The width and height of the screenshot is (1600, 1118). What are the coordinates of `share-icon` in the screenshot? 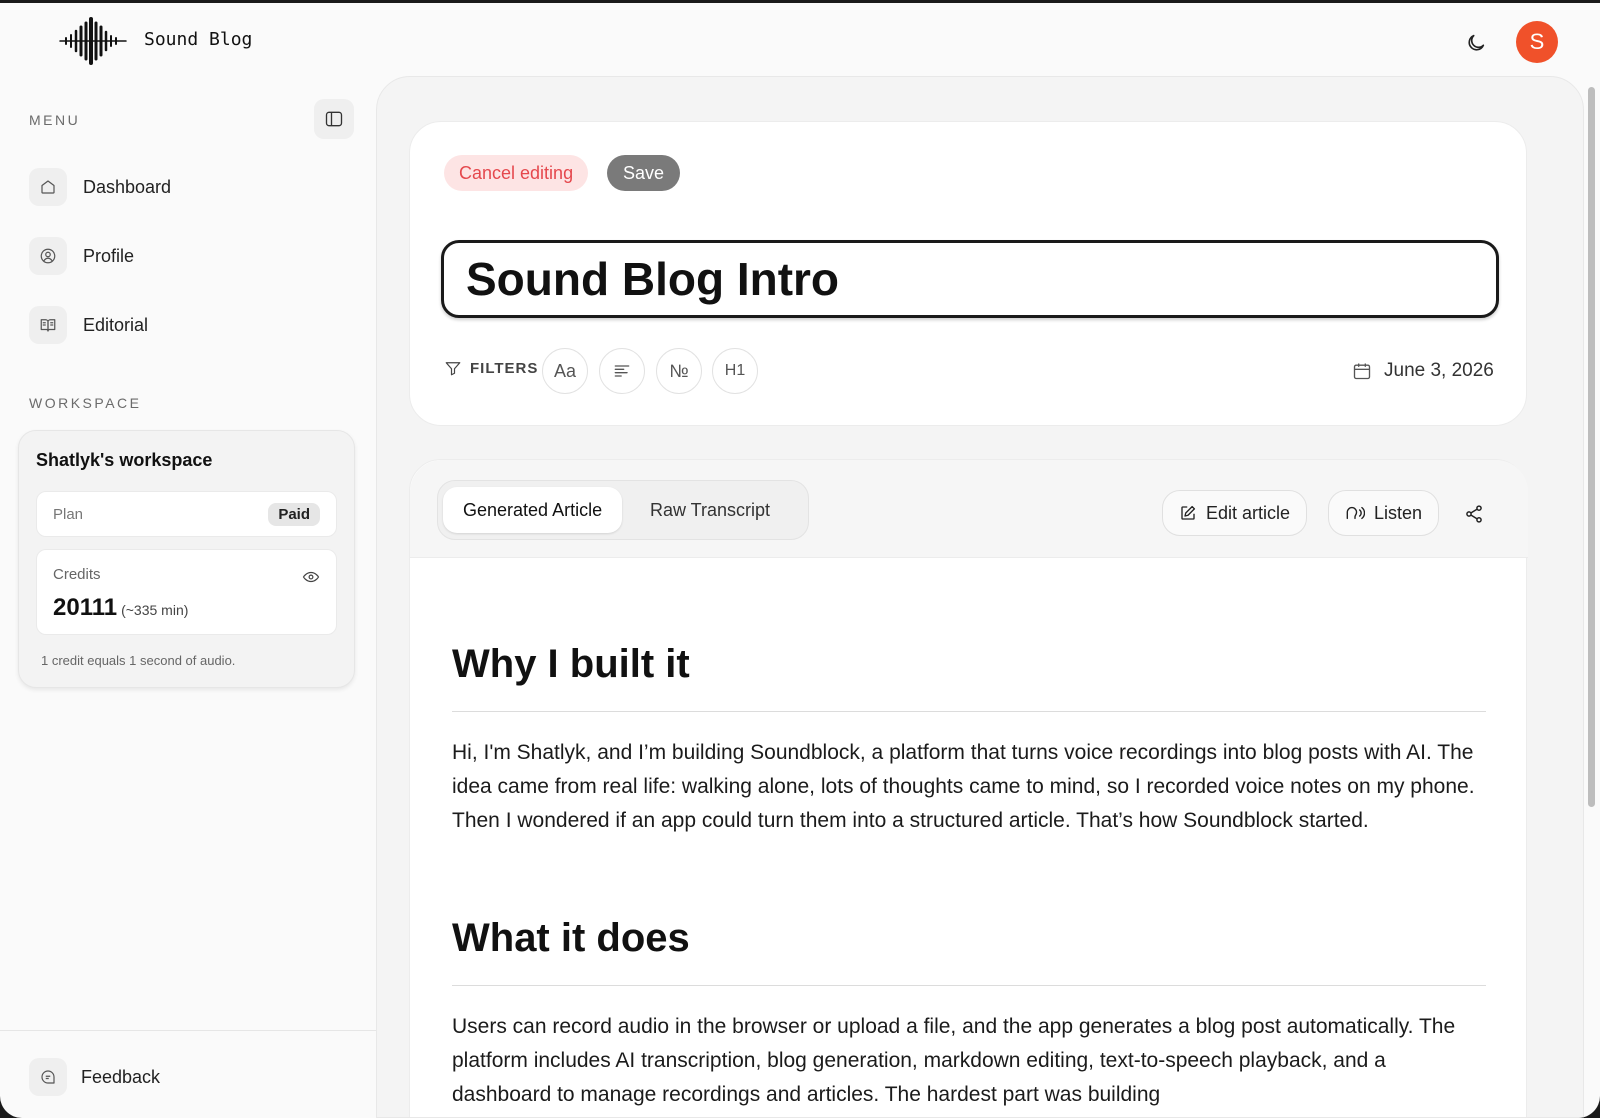 It's located at (1474, 514).